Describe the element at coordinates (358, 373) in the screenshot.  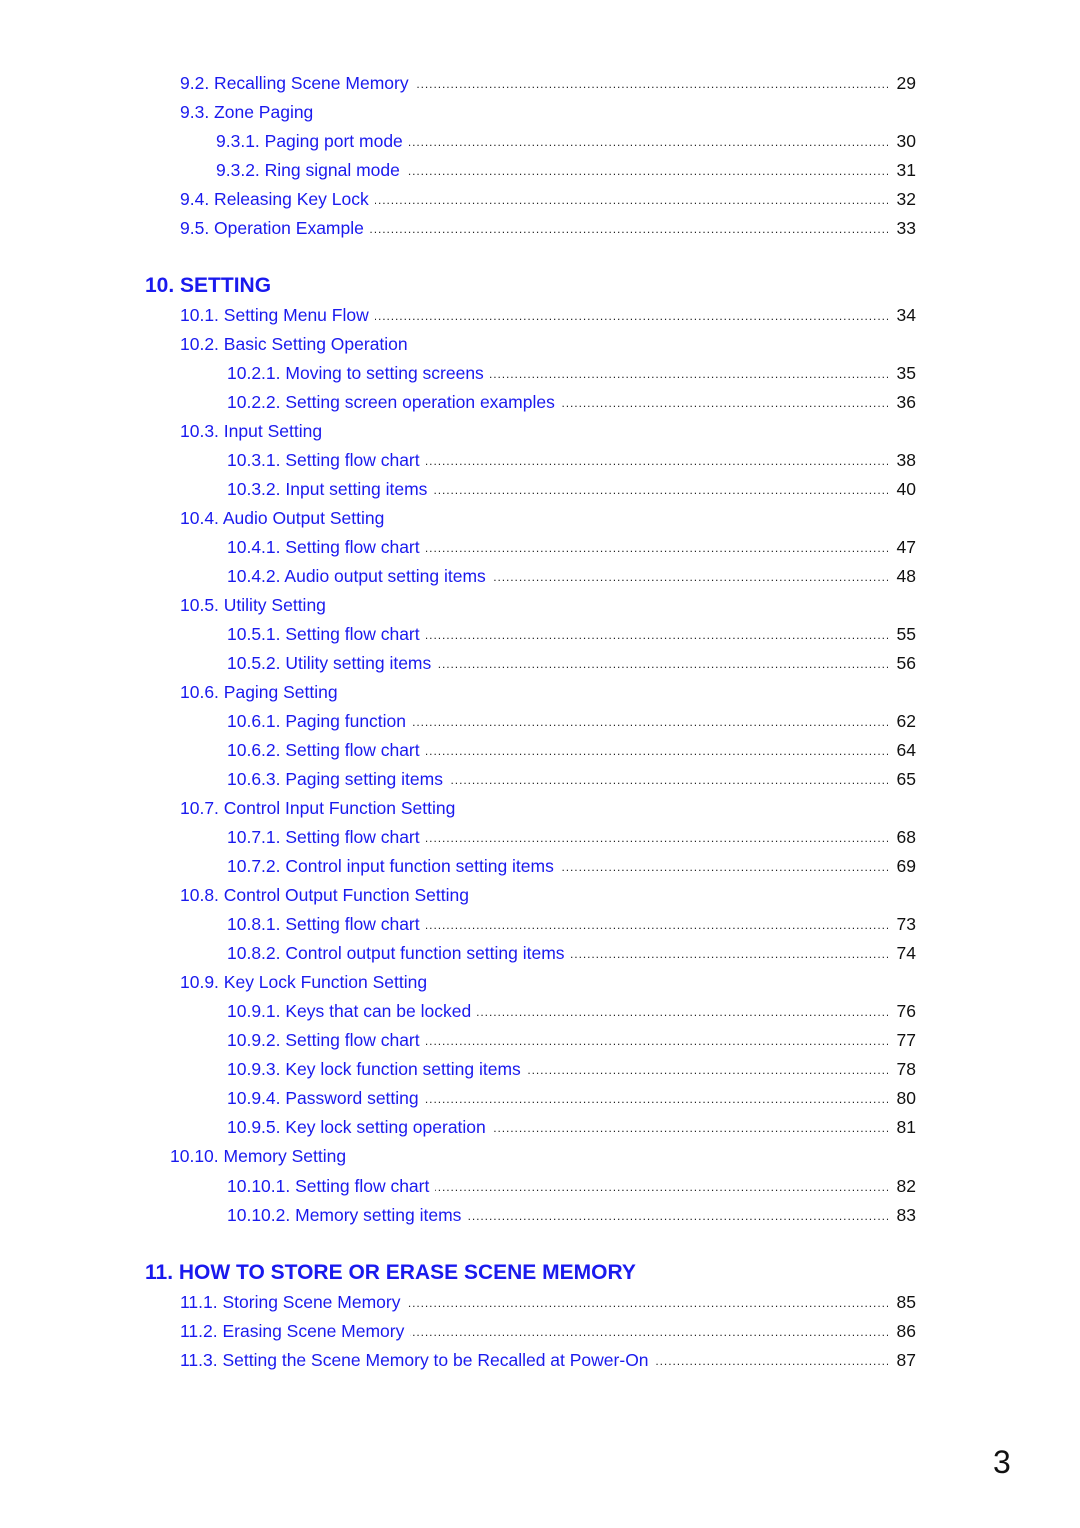
I see `toc-entry-title: 10.2.1. Moving to setting screens` at that location.